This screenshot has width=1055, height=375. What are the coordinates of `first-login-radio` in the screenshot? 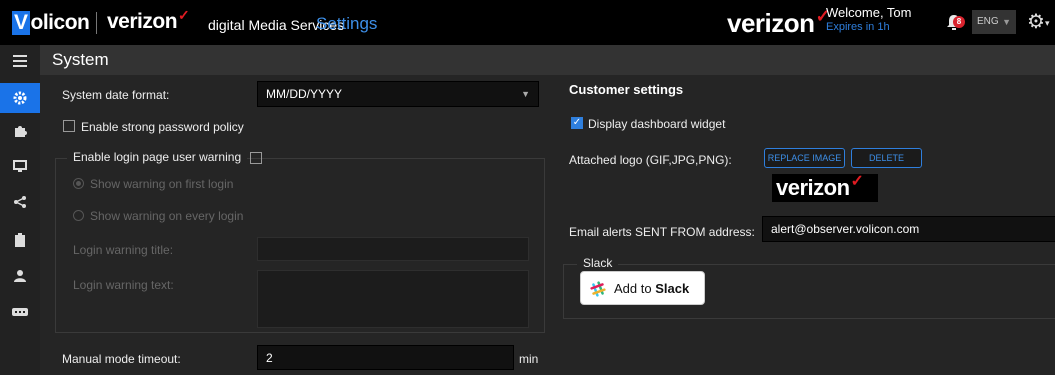 It's located at (78, 183).